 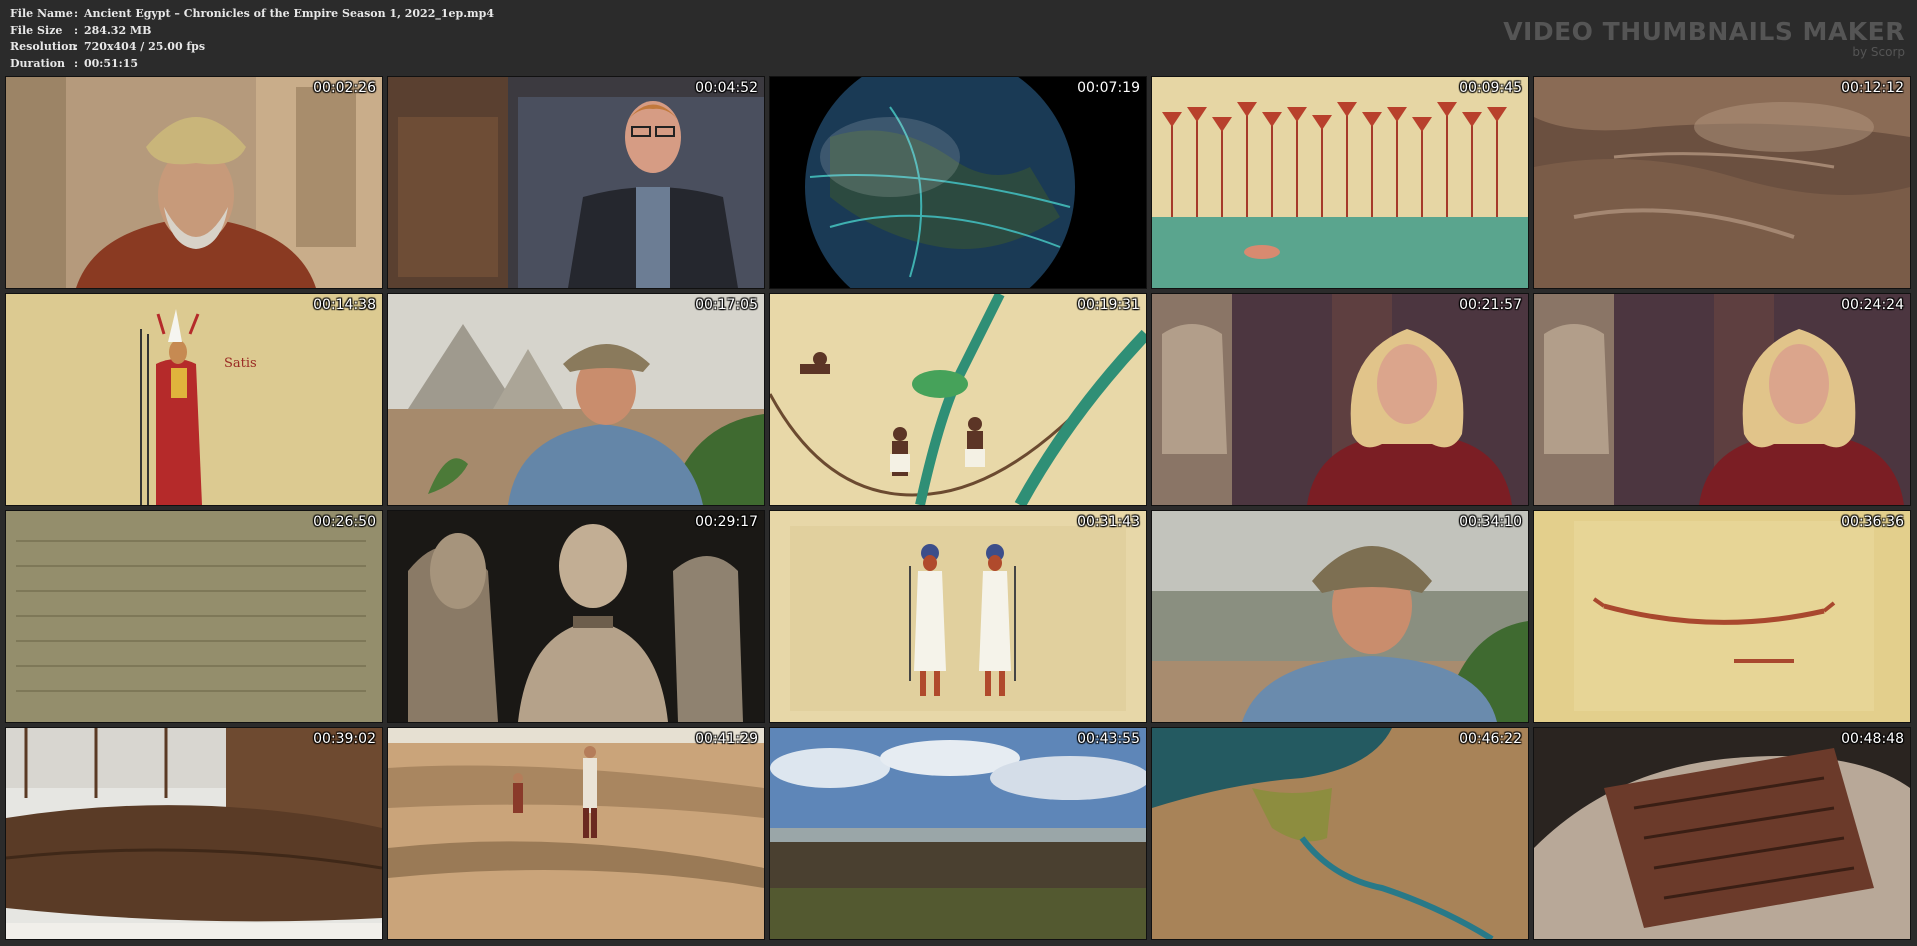 What do you see at coordinates (118, 30) in the screenshot?
I see `file-size-value: 284.32 MB` at bounding box center [118, 30].